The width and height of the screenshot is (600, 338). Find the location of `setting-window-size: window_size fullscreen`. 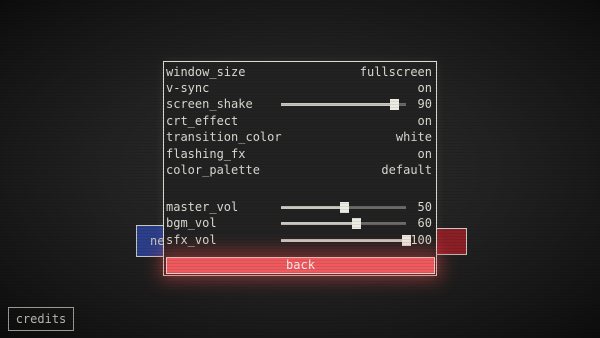

setting-window-size: window_size fullscreen is located at coordinates (299, 72).